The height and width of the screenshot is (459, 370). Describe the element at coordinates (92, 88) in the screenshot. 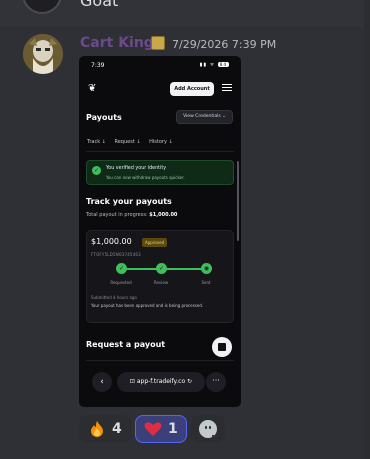

I see `app-logo-icon: ❦` at that location.